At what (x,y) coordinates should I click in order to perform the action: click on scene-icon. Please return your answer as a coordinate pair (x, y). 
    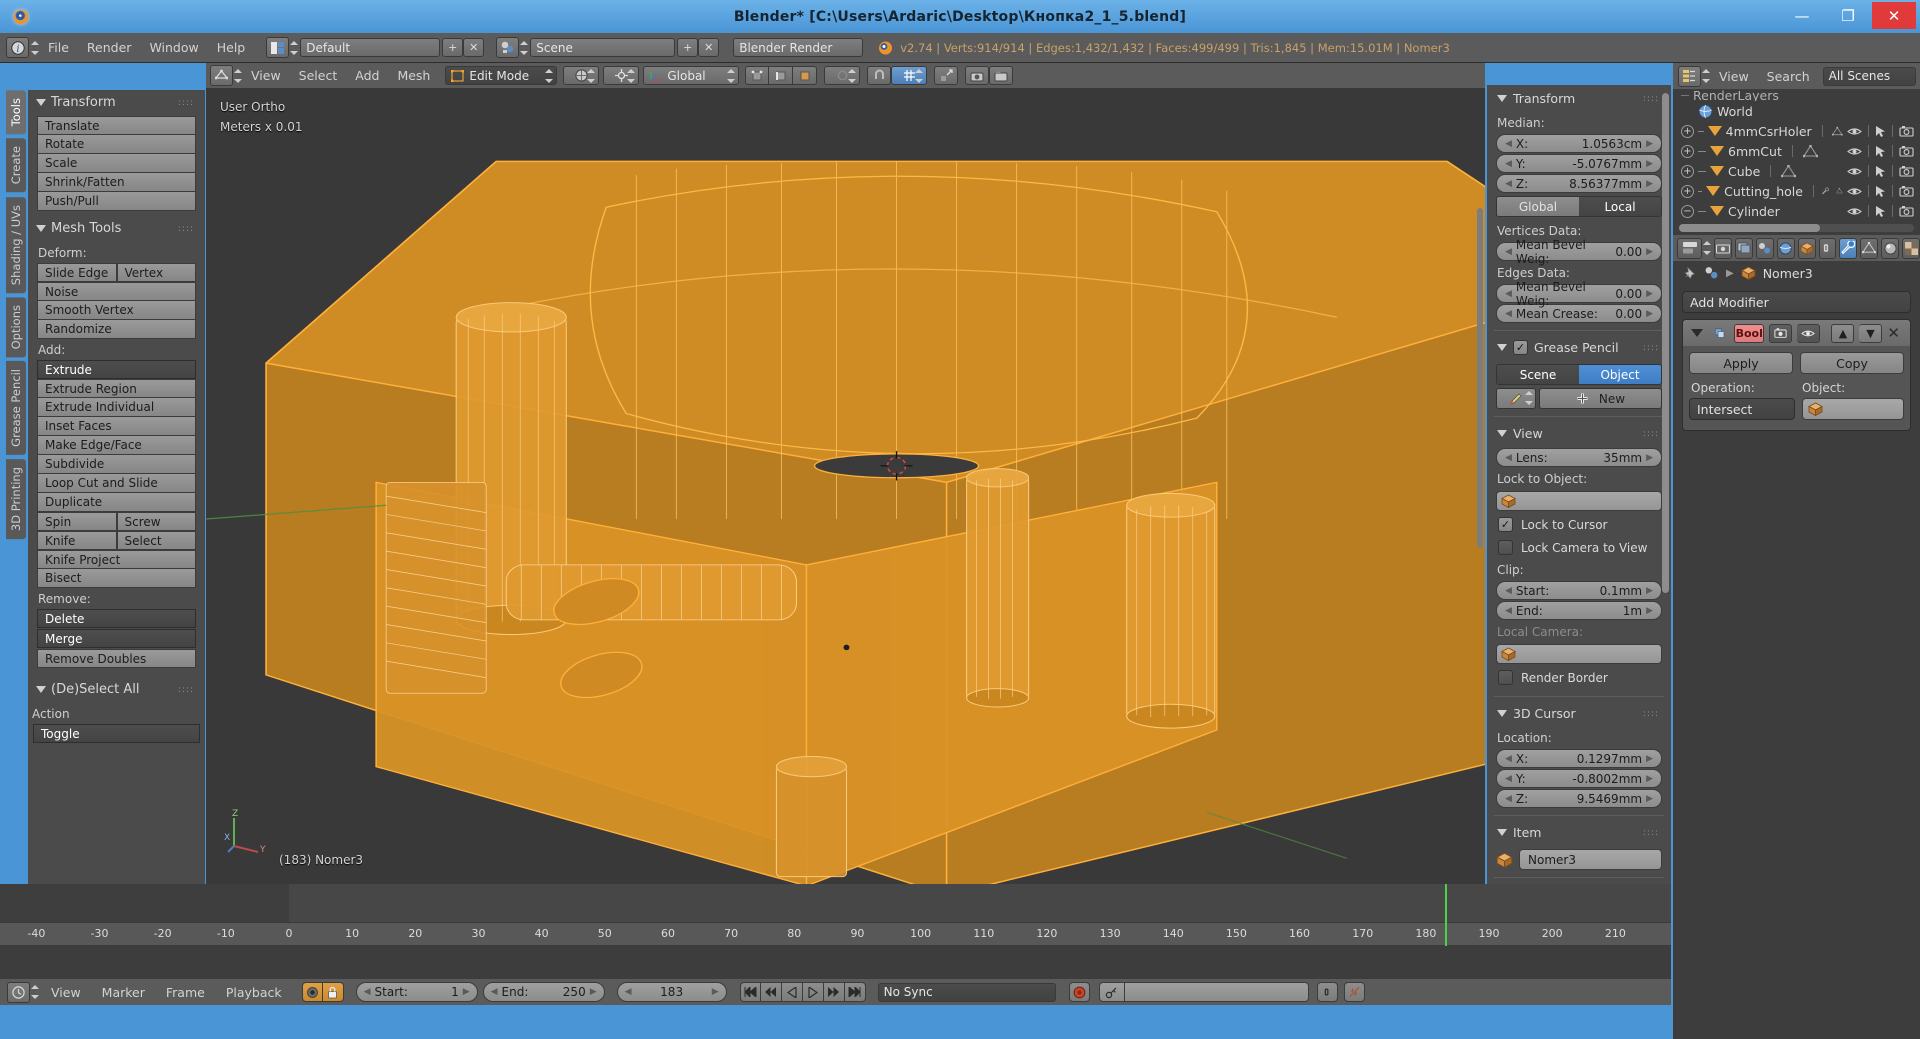
    Looking at the image, I should click on (508, 47).